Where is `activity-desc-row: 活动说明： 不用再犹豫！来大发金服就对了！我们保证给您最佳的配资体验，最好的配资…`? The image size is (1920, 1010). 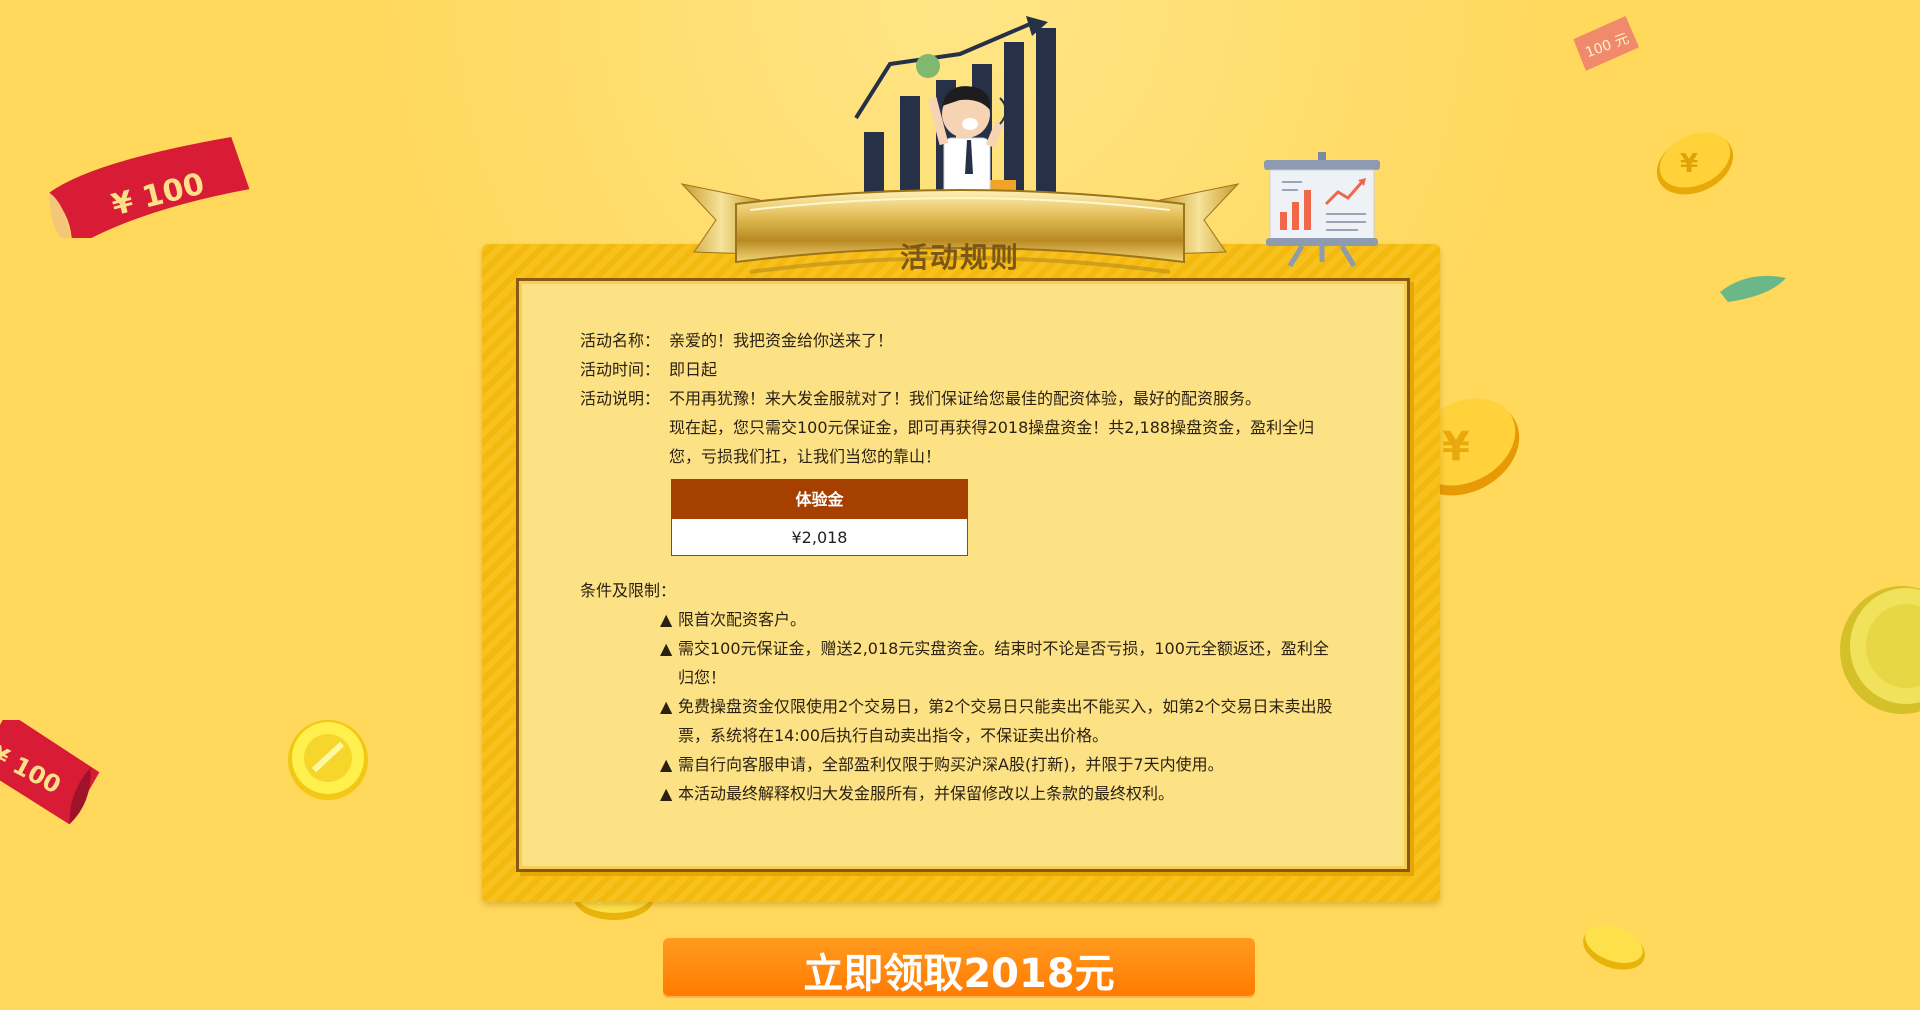 activity-desc-row: 活动说明： 不用再犹豫！来大发金服就对了！我们保证给您最佳的配资体验，最好的配资… is located at coordinates (960, 427).